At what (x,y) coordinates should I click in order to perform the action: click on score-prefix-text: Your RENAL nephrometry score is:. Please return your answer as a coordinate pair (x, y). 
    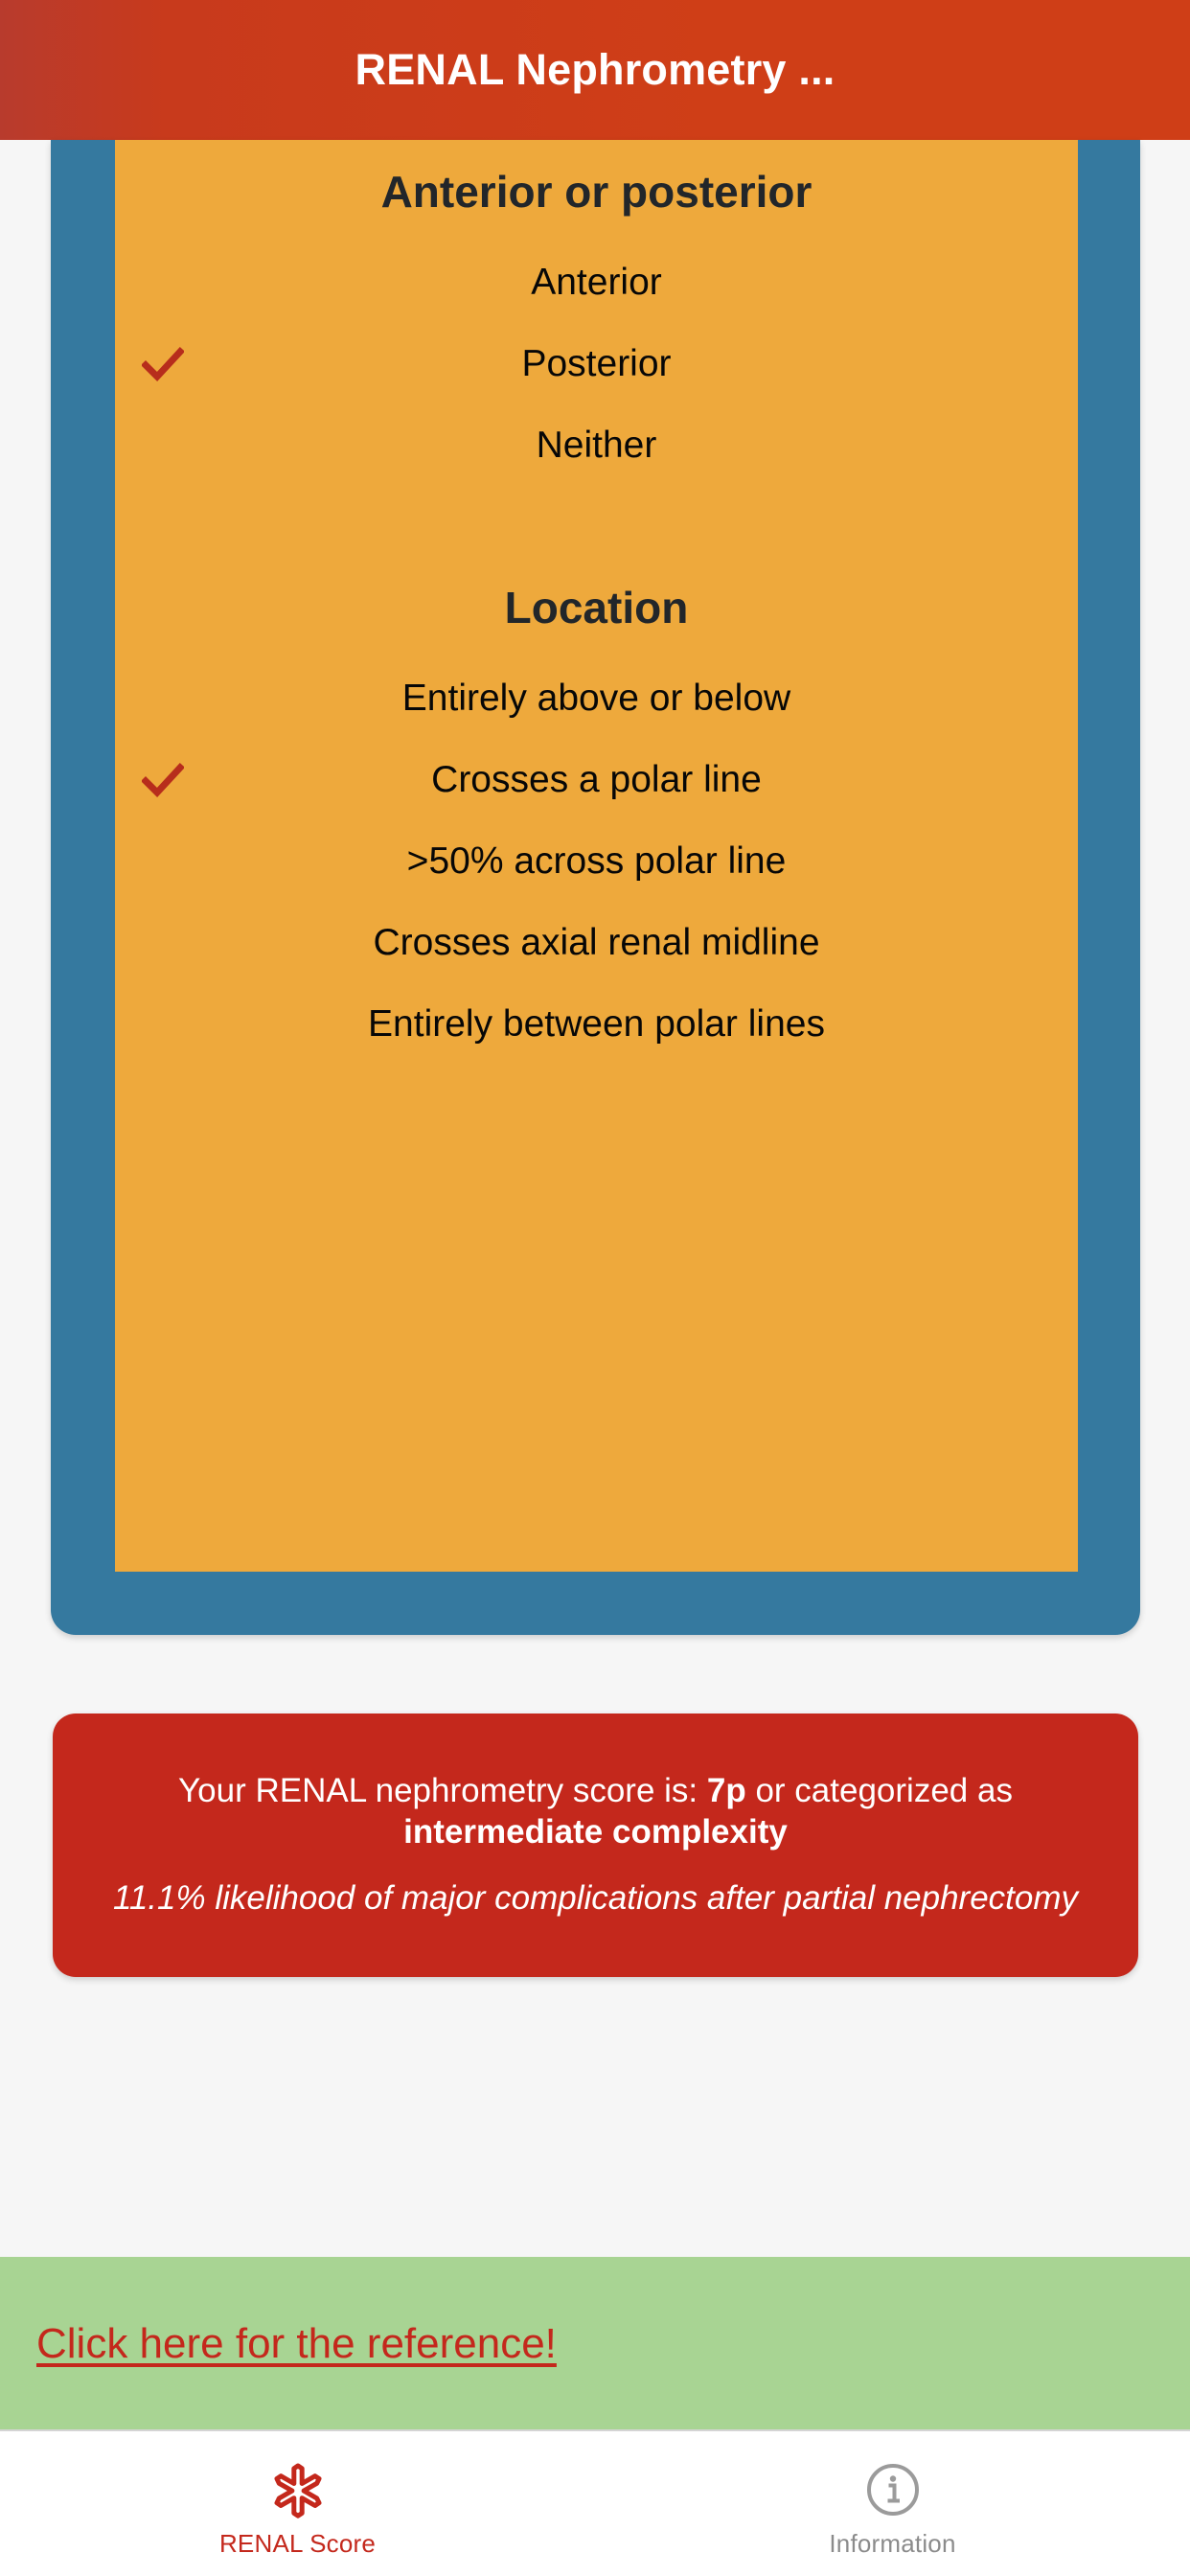
    Looking at the image, I should click on (443, 1791).